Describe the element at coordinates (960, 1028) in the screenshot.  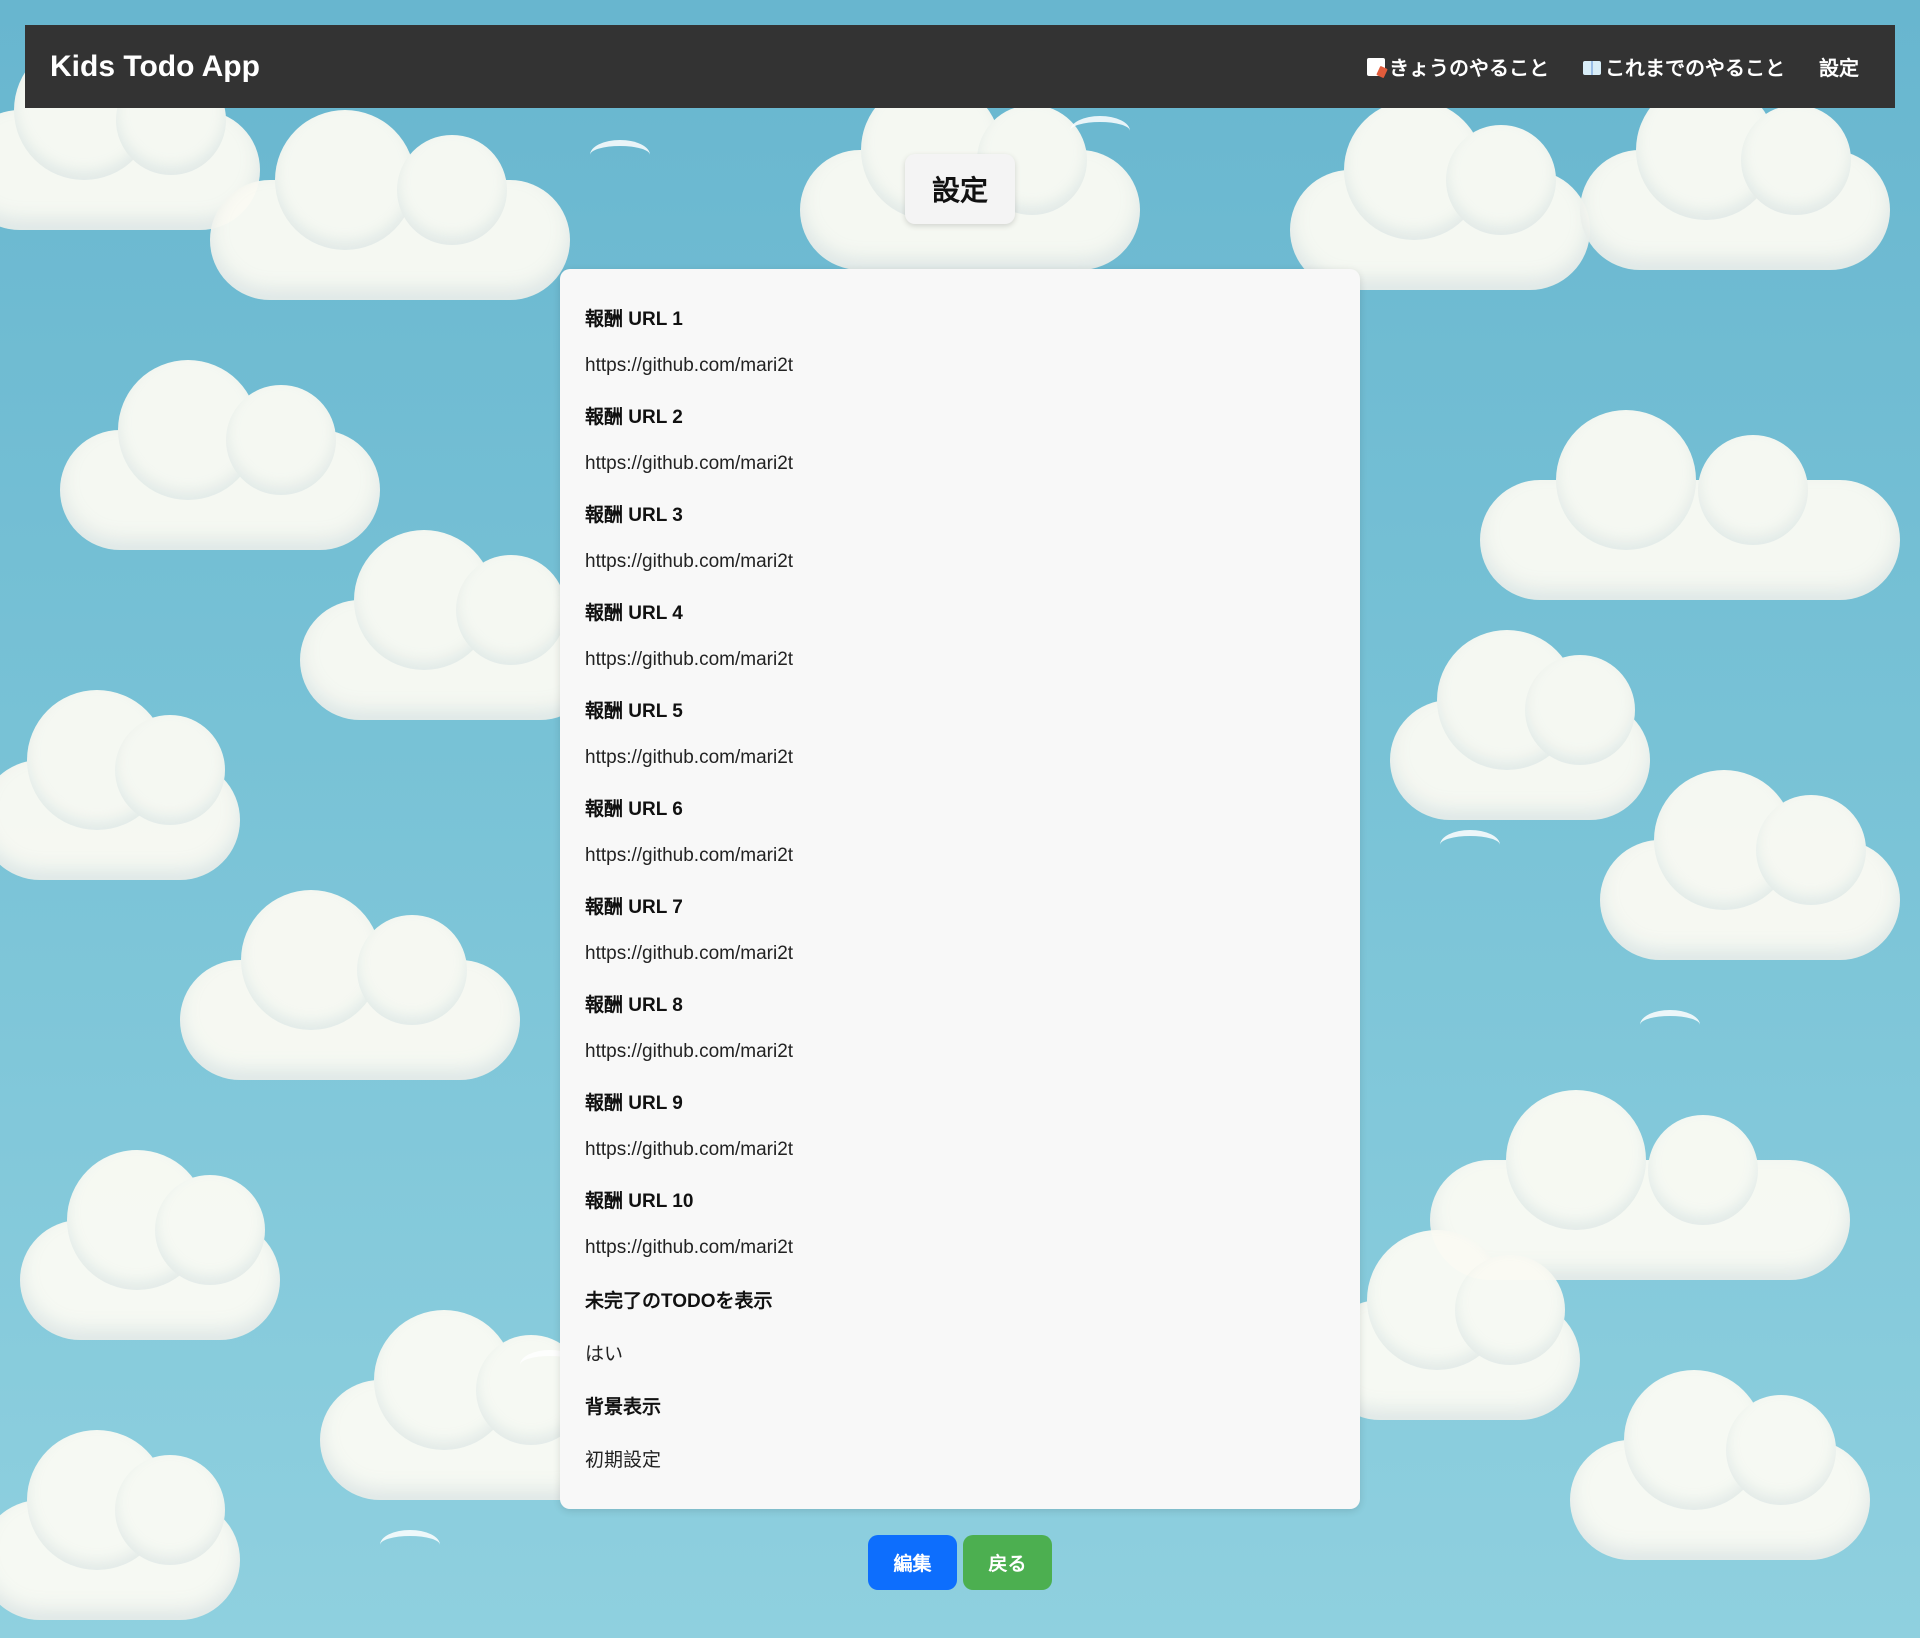
I see `setting-row-reward-url-8: 報酬 URL 8 https://github.com/mari2t` at that location.